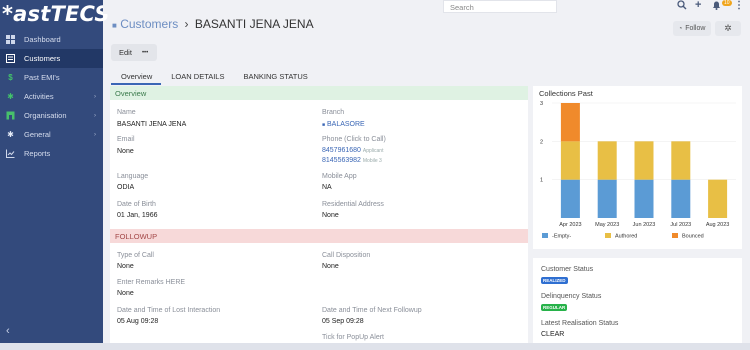 The image size is (750, 350). I want to click on edit-button: Edit •••, so click(134, 52).